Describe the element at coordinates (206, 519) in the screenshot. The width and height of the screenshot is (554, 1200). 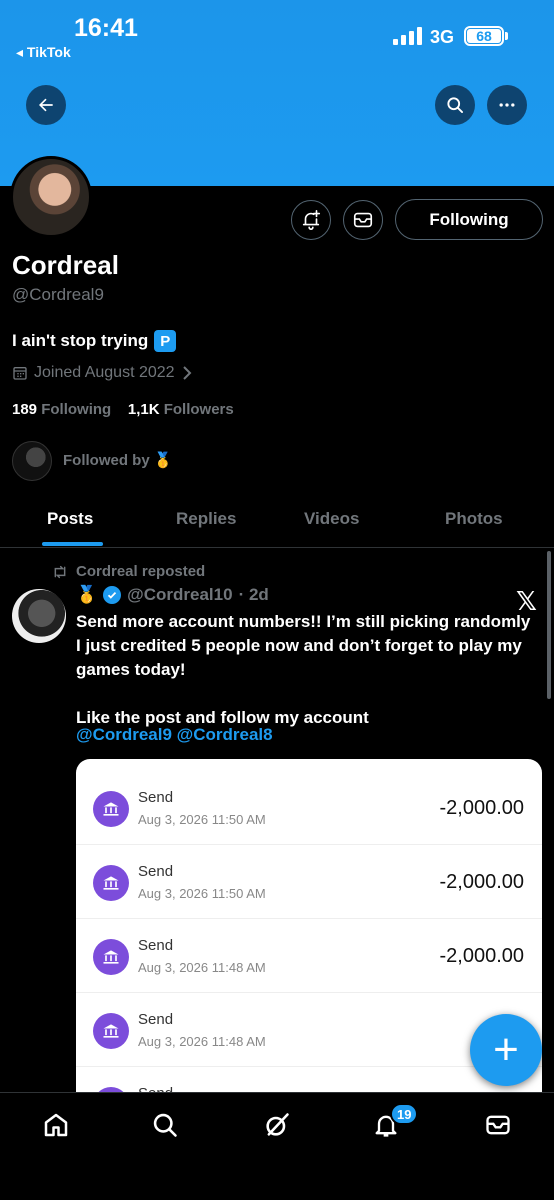
I see `tab-replies: Replies` at that location.